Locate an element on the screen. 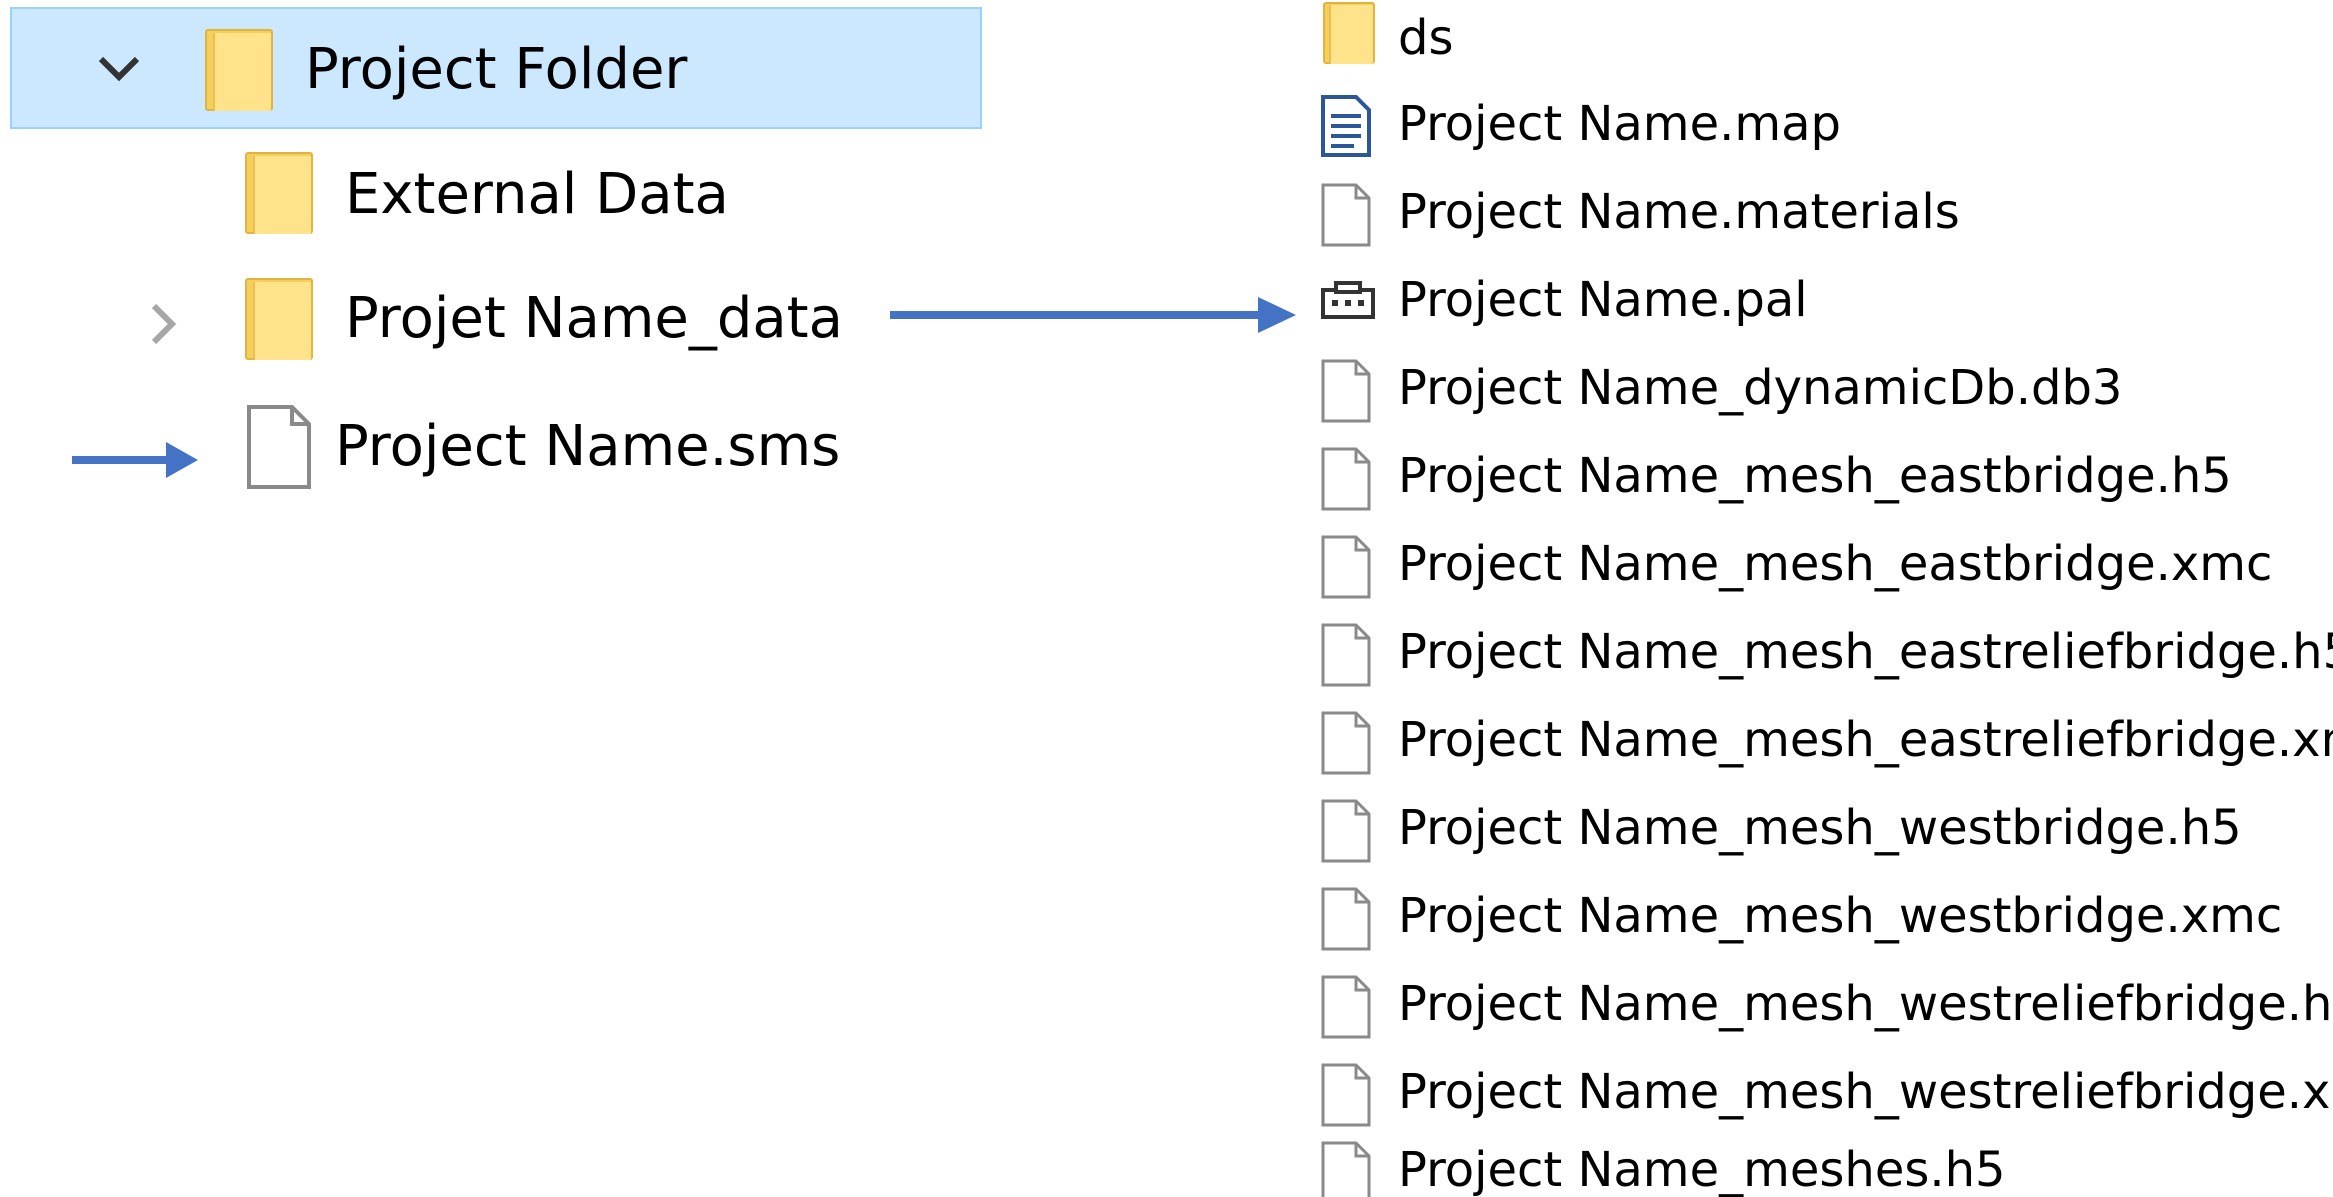 The height and width of the screenshot is (1197, 2333). file-name: ds is located at coordinates (1426, 38).